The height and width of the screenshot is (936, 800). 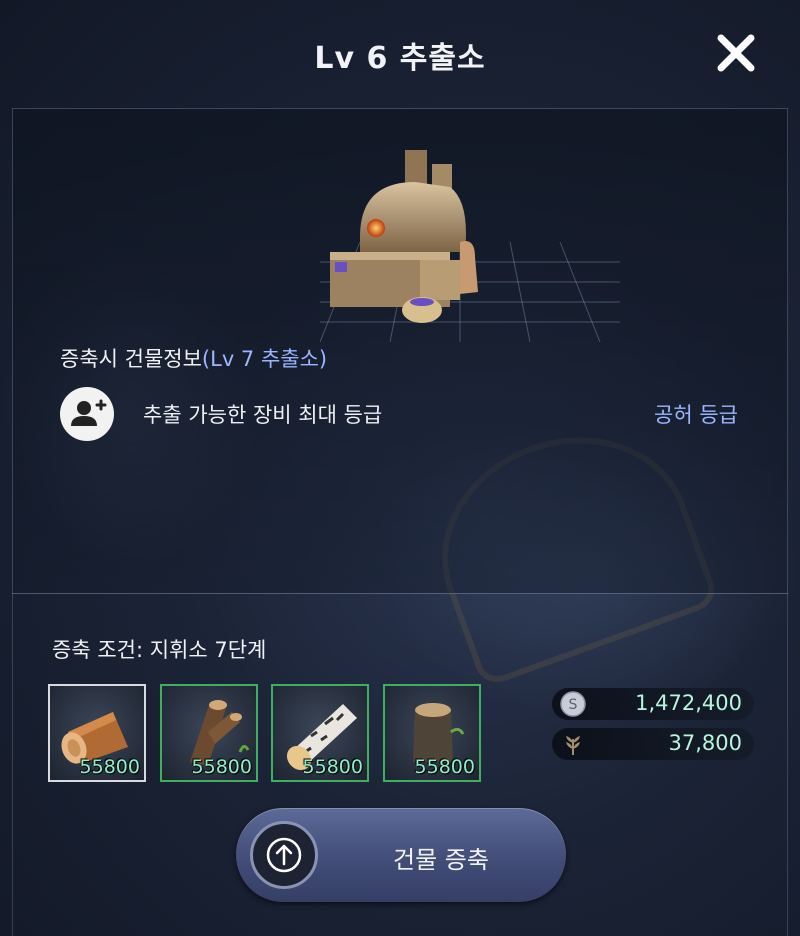 I want to click on extractor-building-image, so click(x=470, y=246).